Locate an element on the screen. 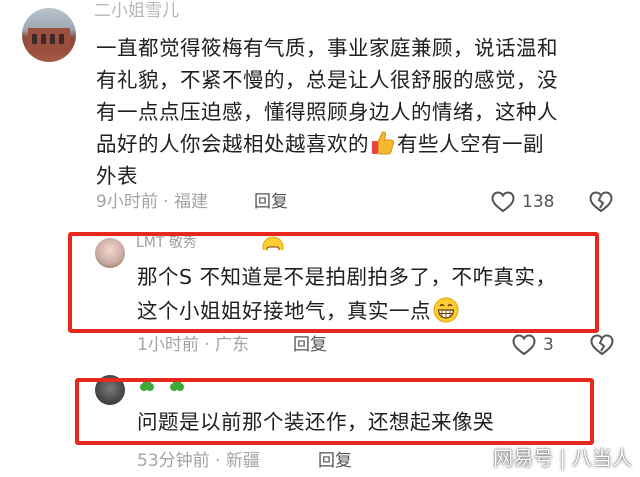 The height and width of the screenshot is (477, 640). comment-username: 二小姐雪儿 is located at coordinates (136, 11).